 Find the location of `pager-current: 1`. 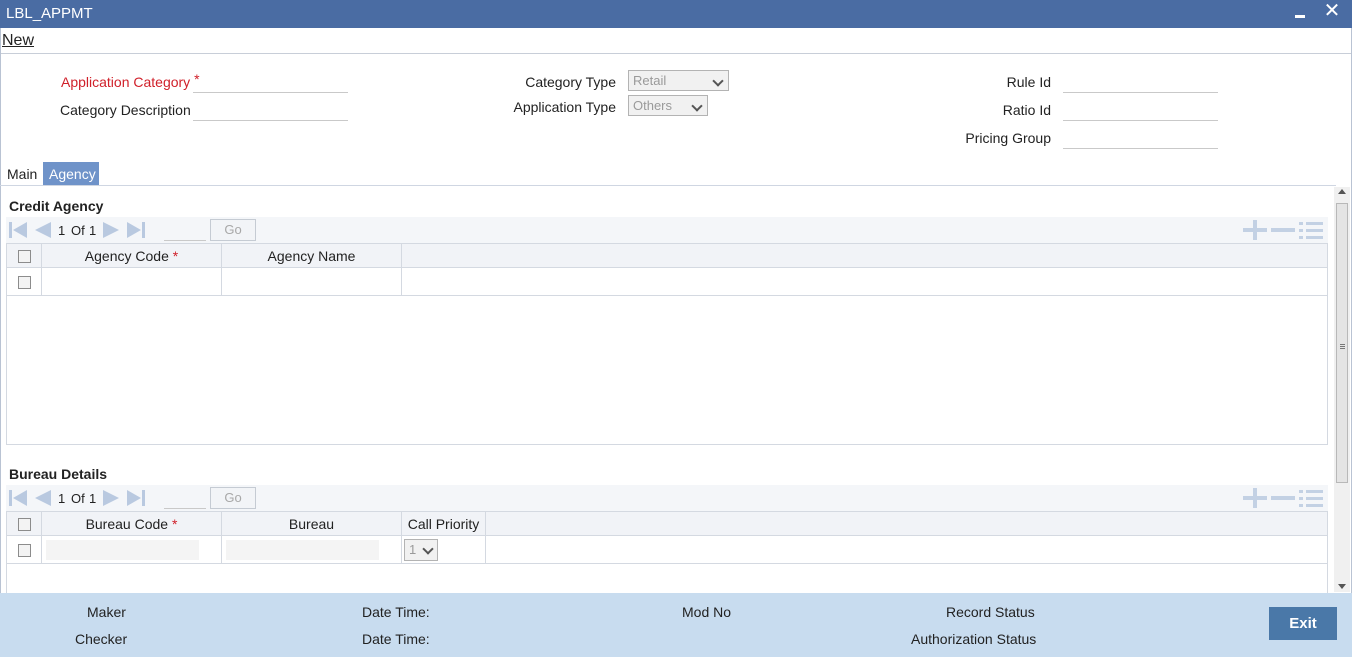

pager-current: 1 is located at coordinates (62, 230).